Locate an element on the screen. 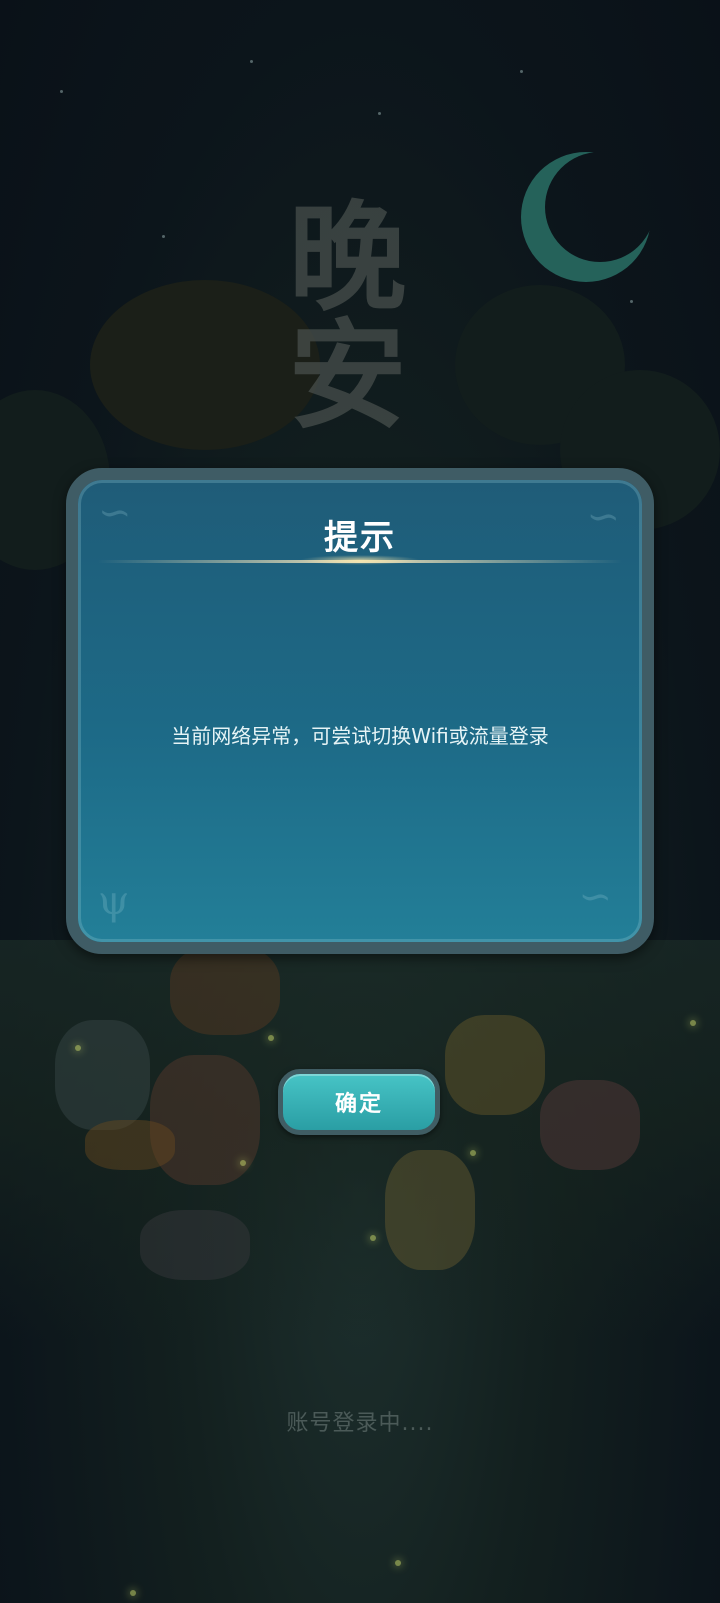 This screenshot has width=720, height=1603. dialog-message: 当前网络异常，可尝试切换Wifi或流量登录 is located at coordinates (360, 736).